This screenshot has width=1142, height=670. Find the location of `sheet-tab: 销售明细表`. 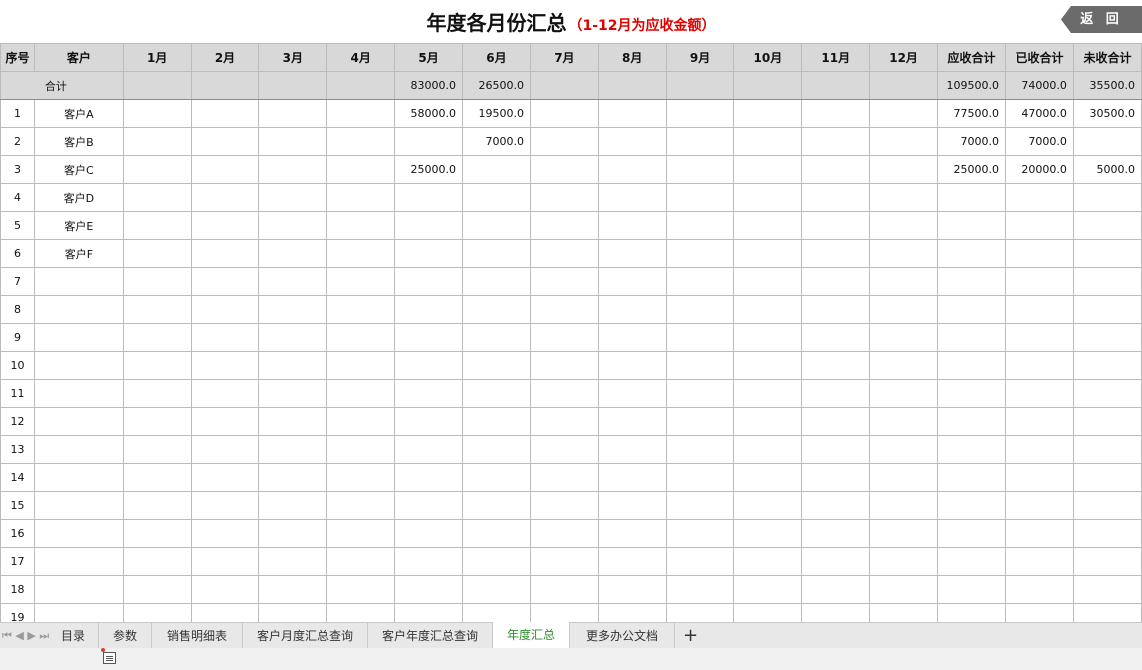

sheet-tab: 销售明细表 is located at coordinates (197, 636).